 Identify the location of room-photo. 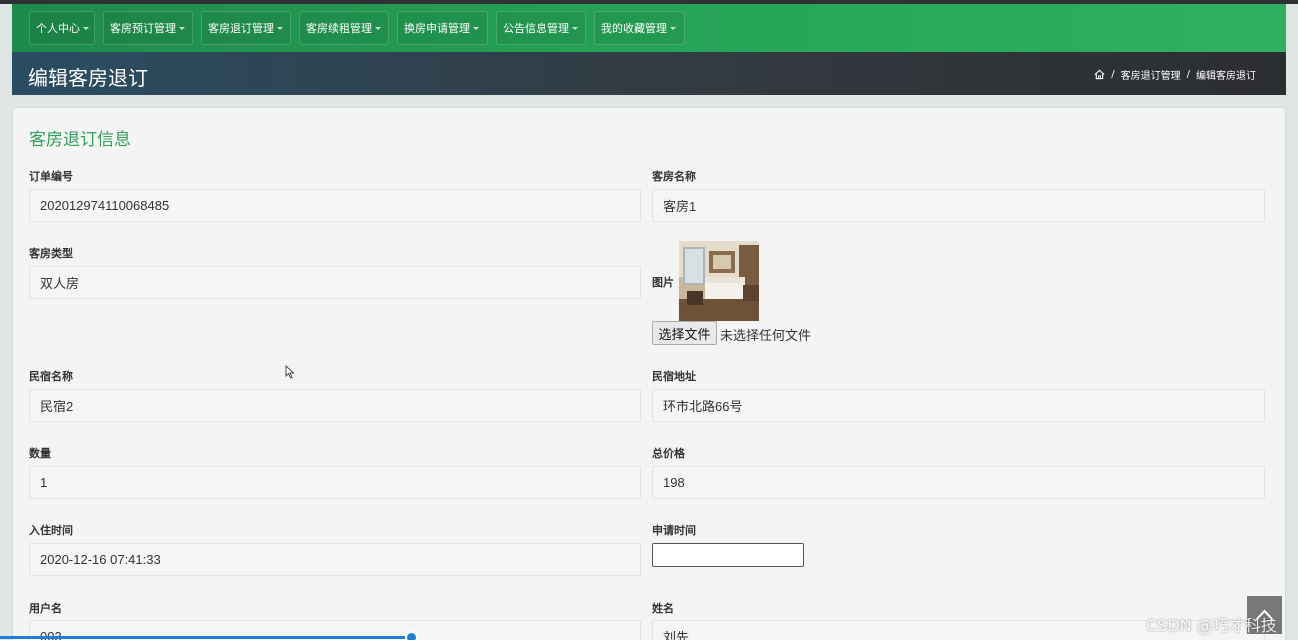
(719, 281).